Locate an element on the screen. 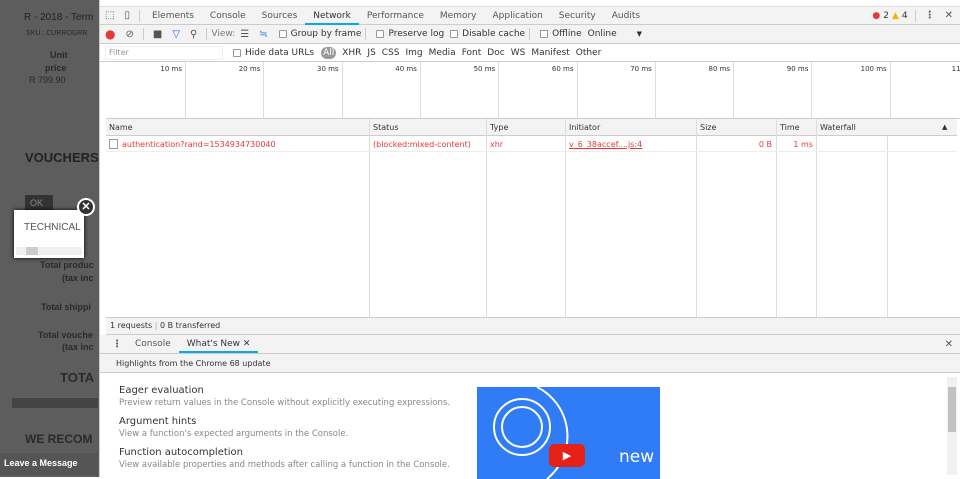  feature-title: Eager evaluation is located at coordinates (161, 390).